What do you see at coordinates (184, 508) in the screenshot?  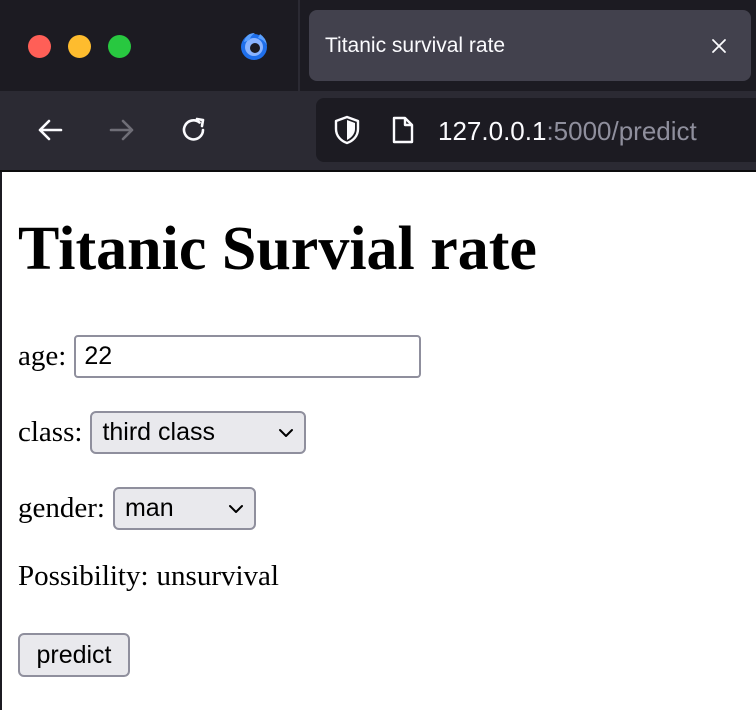 I see `gender-select: man` at bounding box center [184, 508].